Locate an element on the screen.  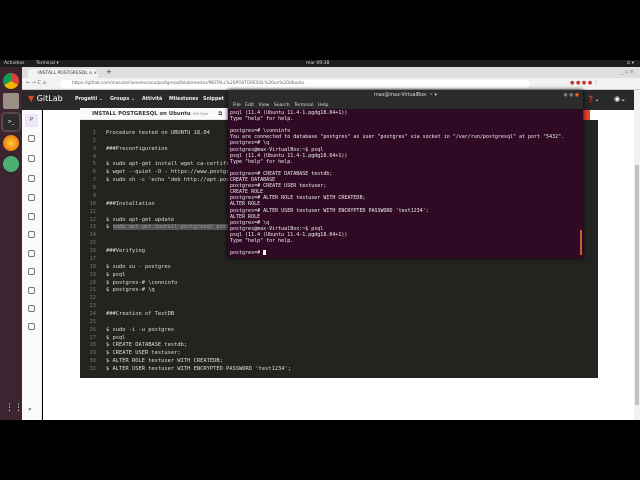
nav-milestones: Milestones is located at coordinates (183, 99).